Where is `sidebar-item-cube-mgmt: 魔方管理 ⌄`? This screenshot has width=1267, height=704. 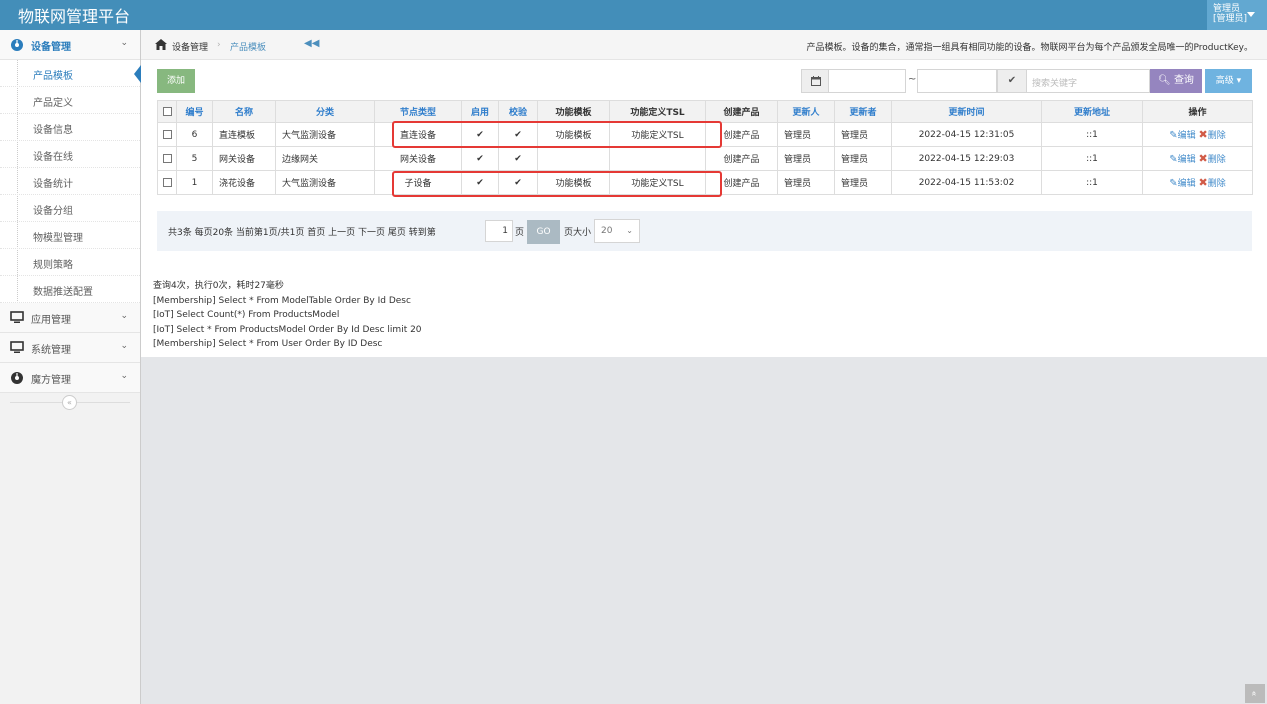 sidebar-item-cube-mgmt: 魔方管理 ⌄ is located at coordinates (70, 378).